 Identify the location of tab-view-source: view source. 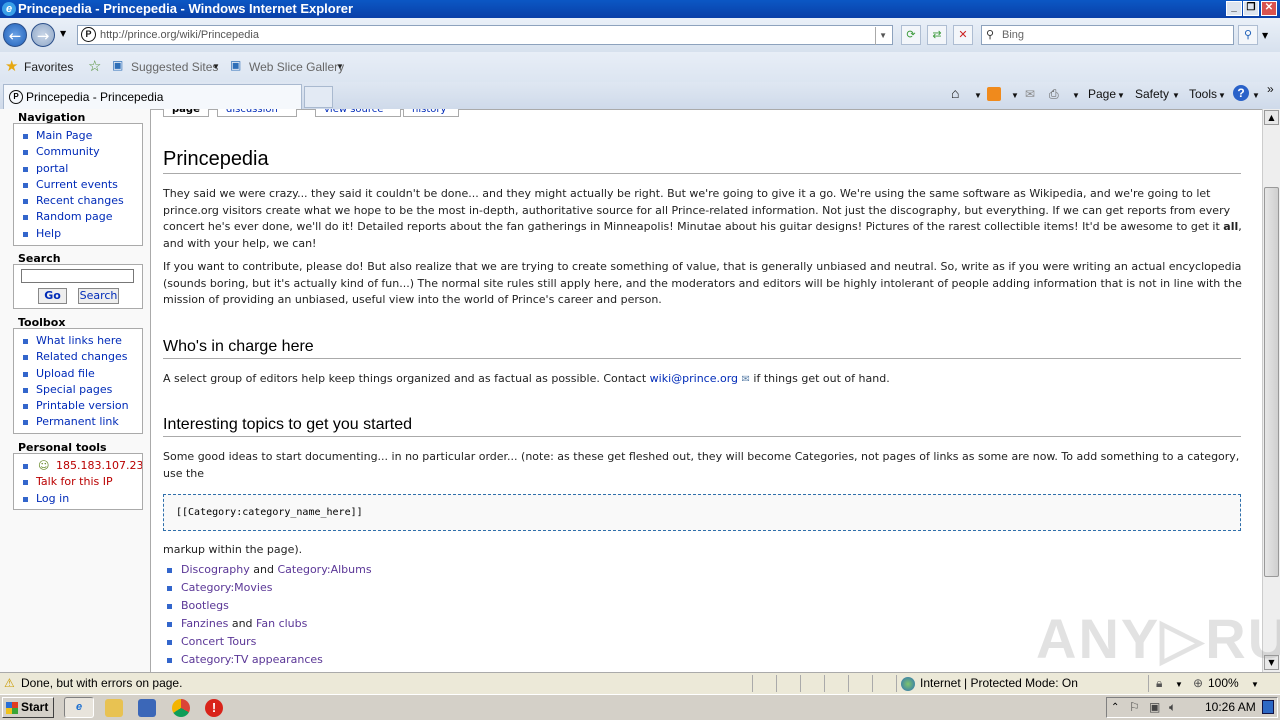
(358, 113).